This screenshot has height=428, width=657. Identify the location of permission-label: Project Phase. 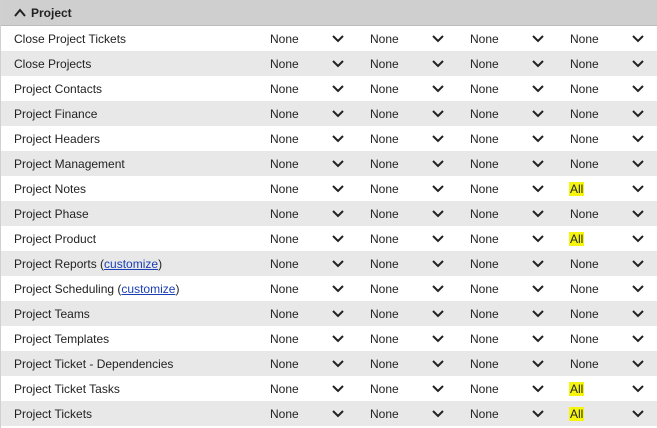
(51, 213).